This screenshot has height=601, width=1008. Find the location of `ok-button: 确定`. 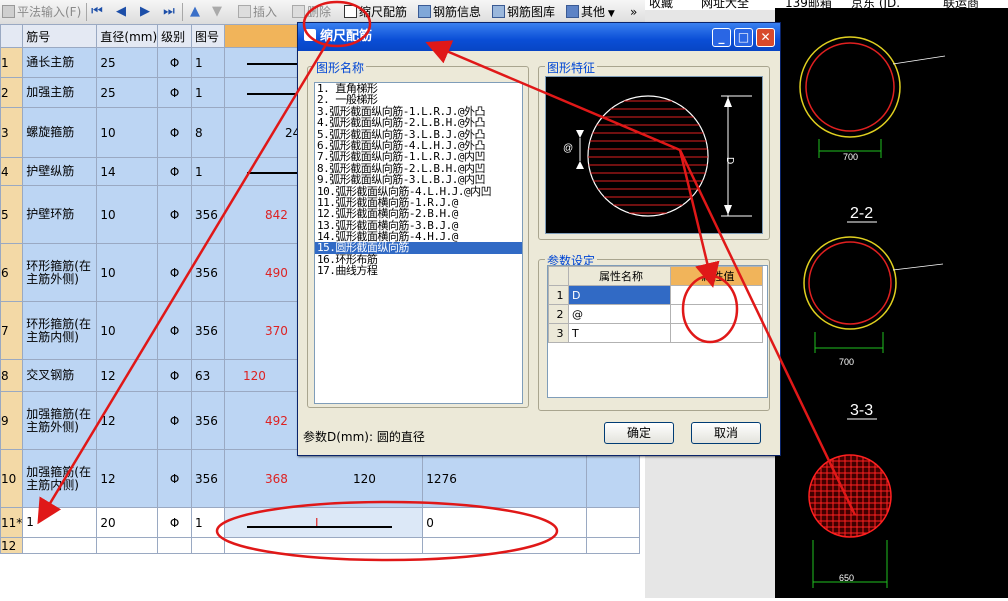

ok-button: 确定 is located at coordinates (639, 433).